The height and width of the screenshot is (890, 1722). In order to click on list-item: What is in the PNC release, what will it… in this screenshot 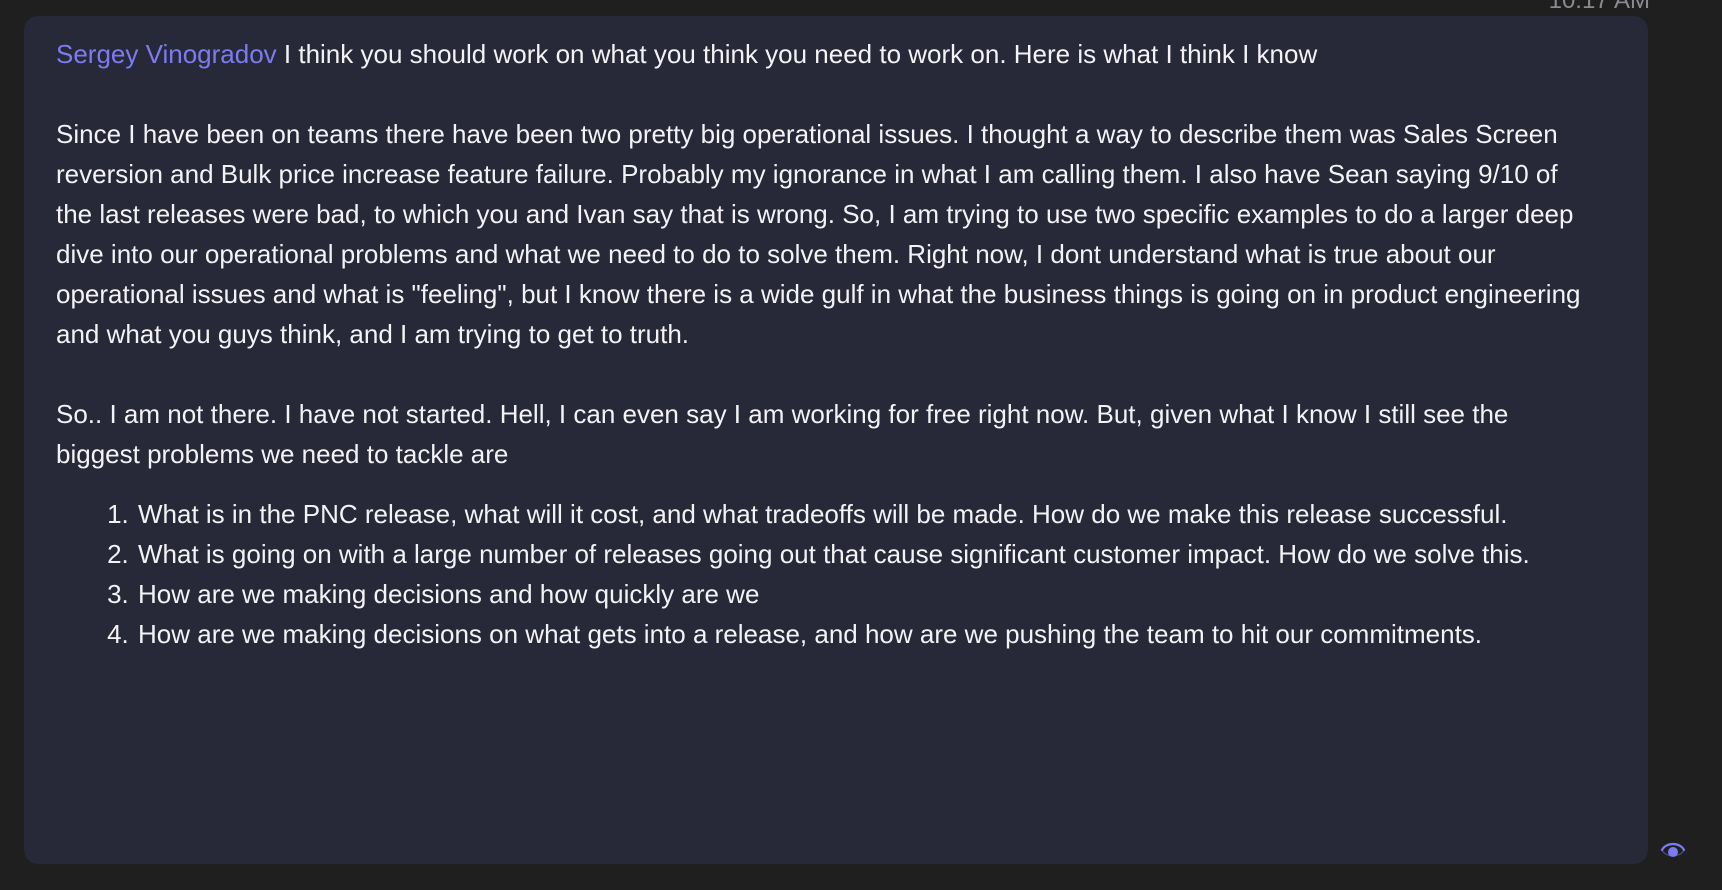, I will do `click(864, 514)`.